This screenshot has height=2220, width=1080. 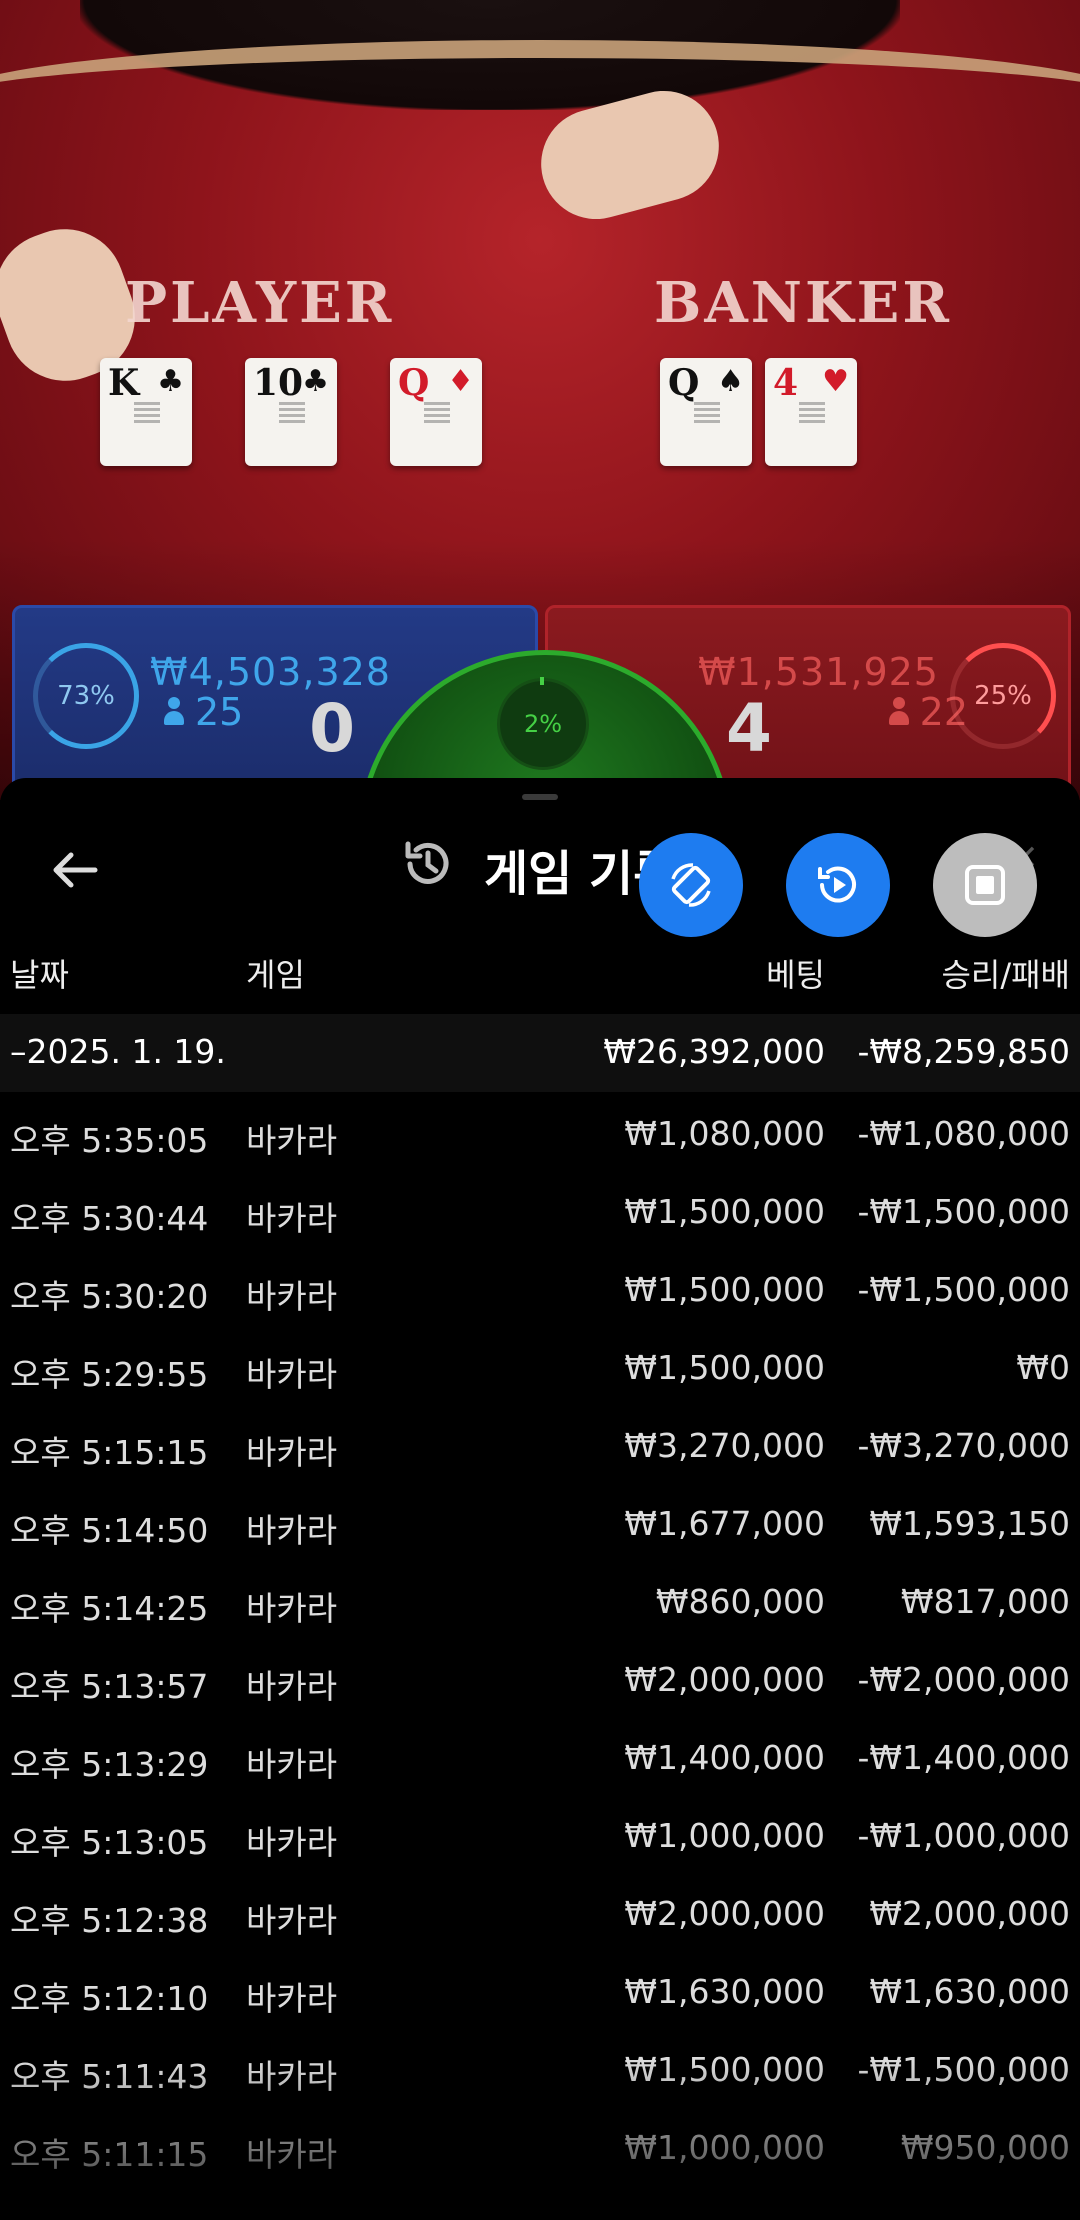 What do you see at coordinates (540, 1995) in the screenshot?
I see `history-row: 오후 5:12:10 바카라 ₩1,630,000 ₩1,630,000` at bounding box center [540, 1995].